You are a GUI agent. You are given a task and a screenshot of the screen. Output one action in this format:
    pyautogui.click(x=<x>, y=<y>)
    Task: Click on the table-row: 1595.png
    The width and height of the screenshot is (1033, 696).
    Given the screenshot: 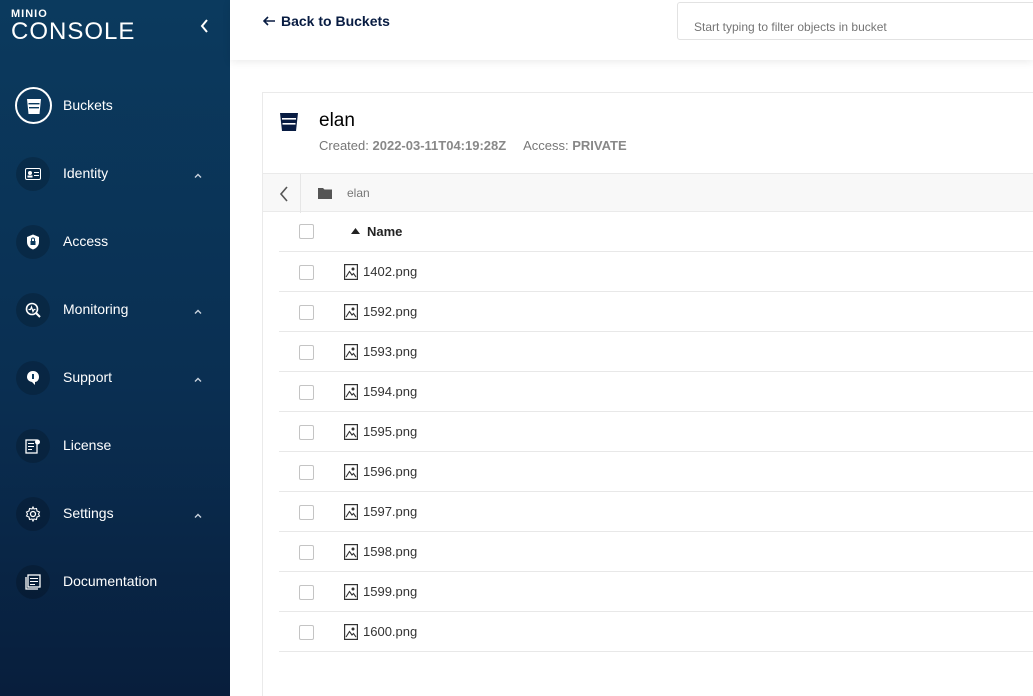 What is the action you would take?
    pyautogui.click(x=656, y=432)
    